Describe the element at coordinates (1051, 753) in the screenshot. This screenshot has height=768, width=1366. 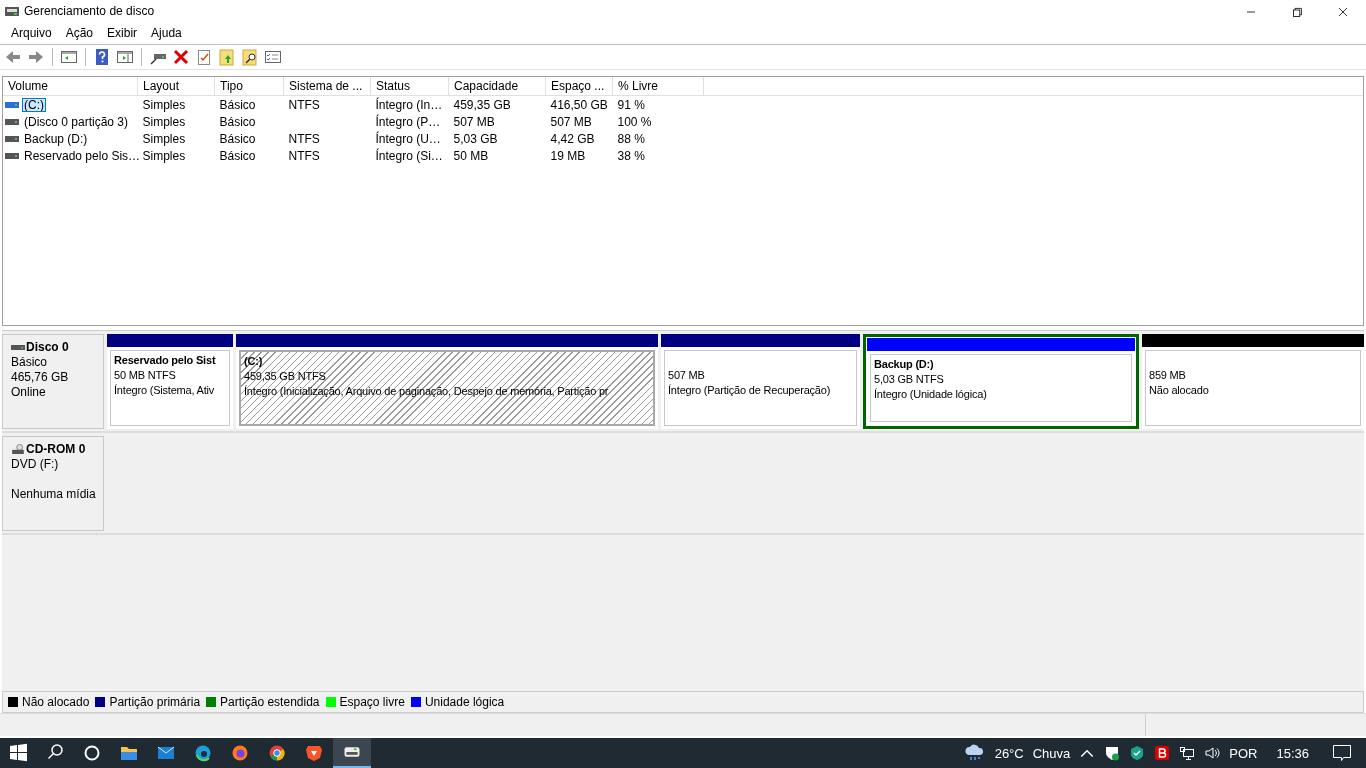
I see `weather-condition: Chuva` at that location.